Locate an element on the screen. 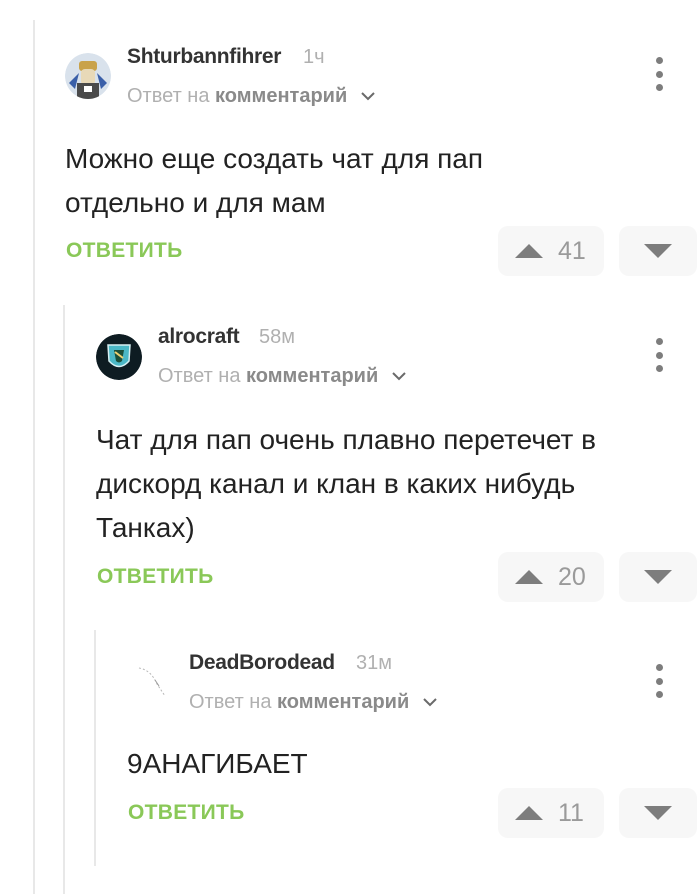  vote-score: 11 is located at coordinates (571, 812).